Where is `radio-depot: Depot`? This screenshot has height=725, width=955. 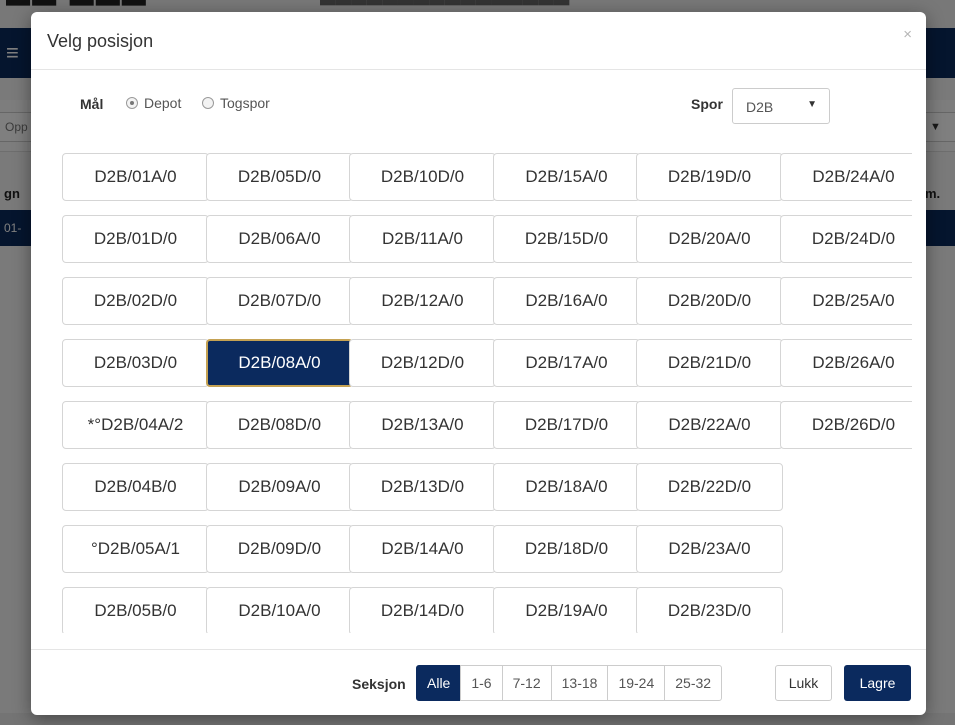 radio-depot: Depot is located at coordinates (153, 103).